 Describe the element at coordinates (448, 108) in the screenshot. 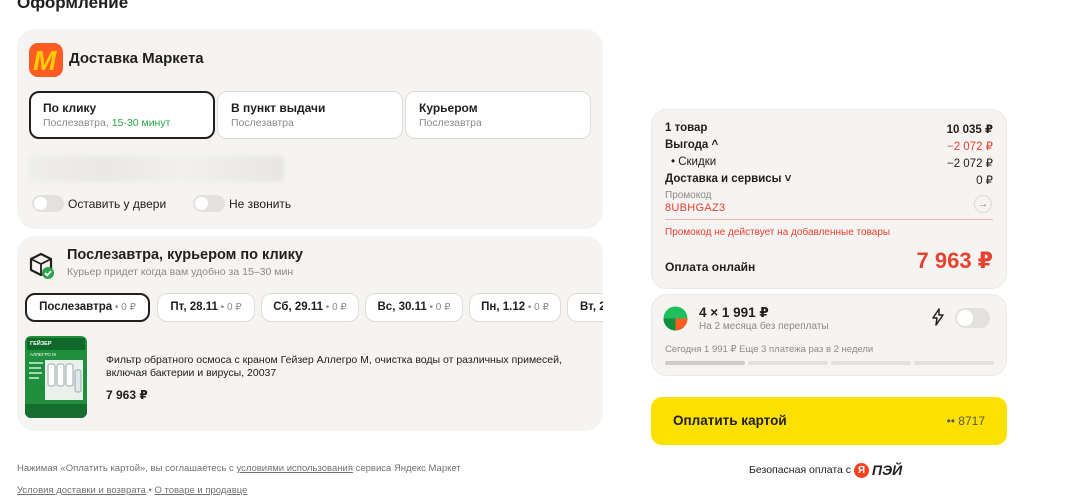

I see `option-label: Курьером` at that location.